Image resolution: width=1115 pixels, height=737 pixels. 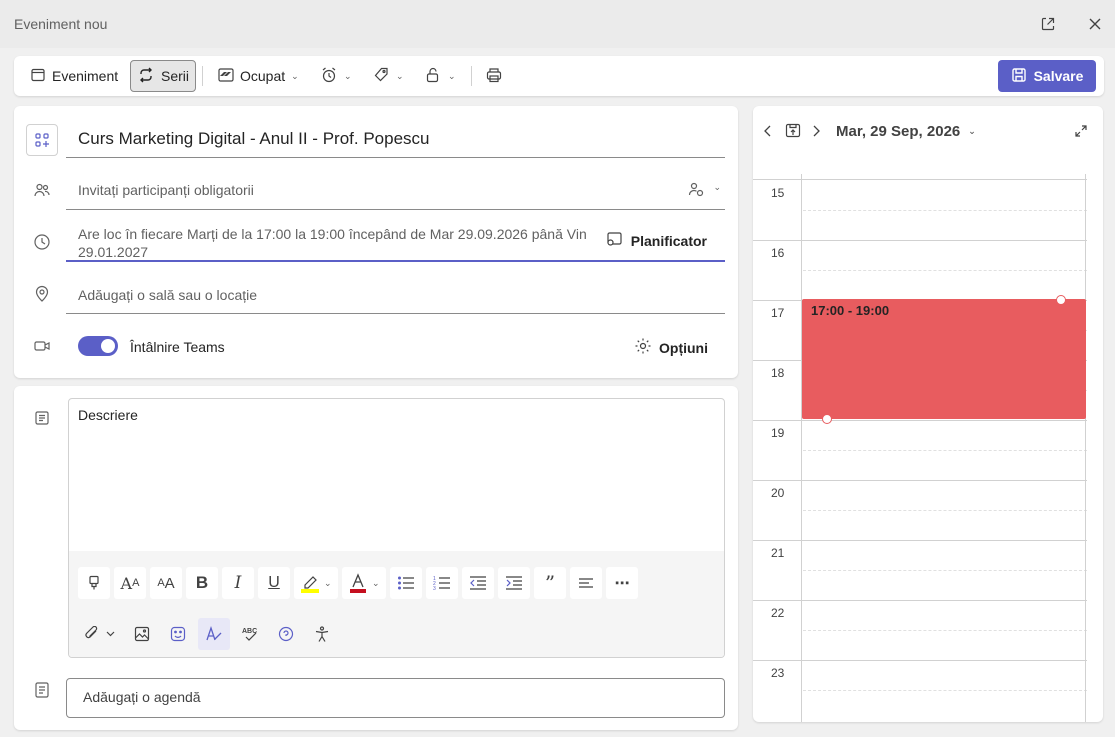 I want to click on event-tab: Eveniment, so click(x=74, y=76).